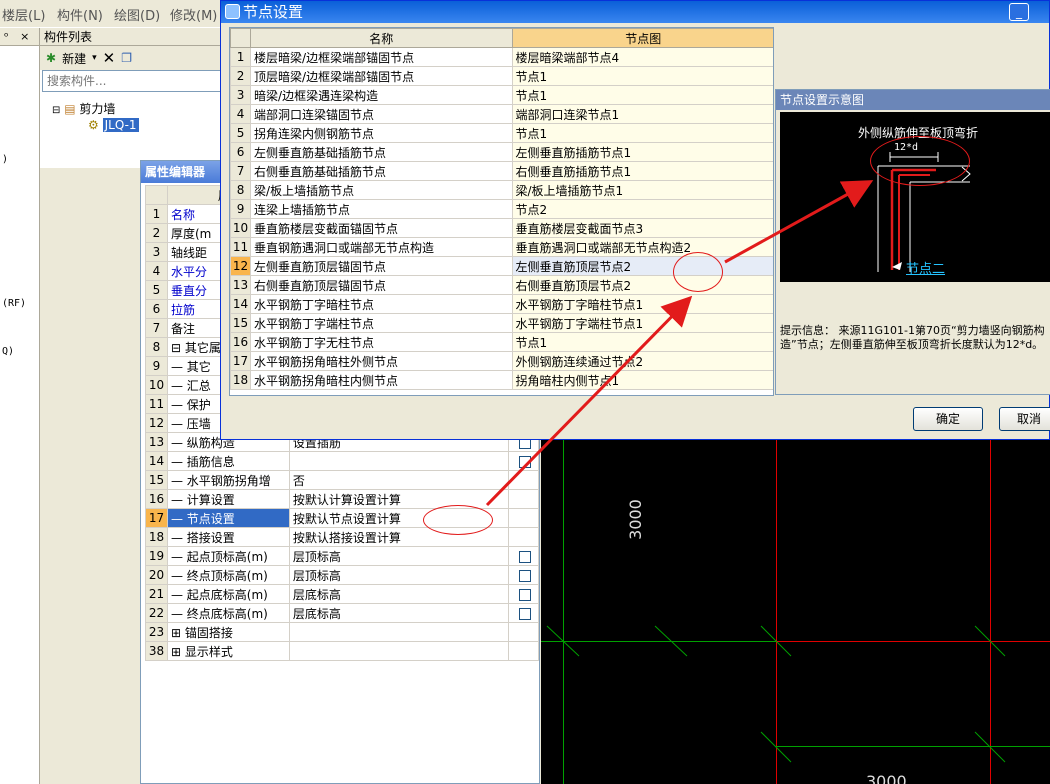  Describe the element at coordinates (56, 110) in the screenshot. I see `collapse-icon: ⊟` at that location.